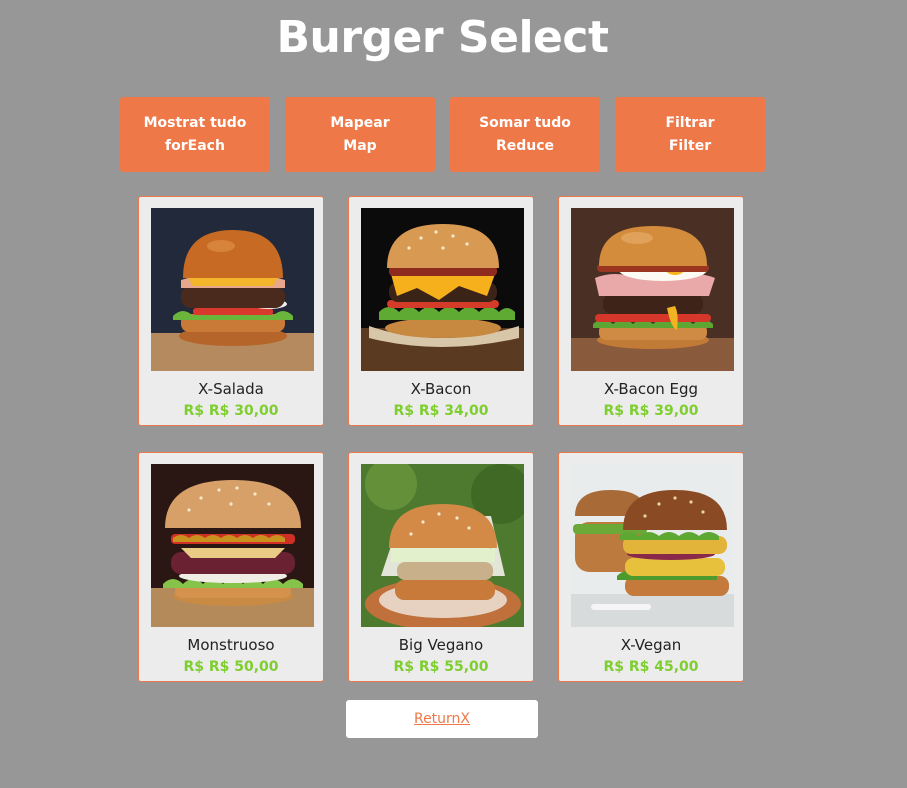 The width and height of the screenshot is (907, 788). What do you see at coordinates (441, 645) in the screenshot?
I see `product-name: Big Vegano` at bounding box center [441, 645].